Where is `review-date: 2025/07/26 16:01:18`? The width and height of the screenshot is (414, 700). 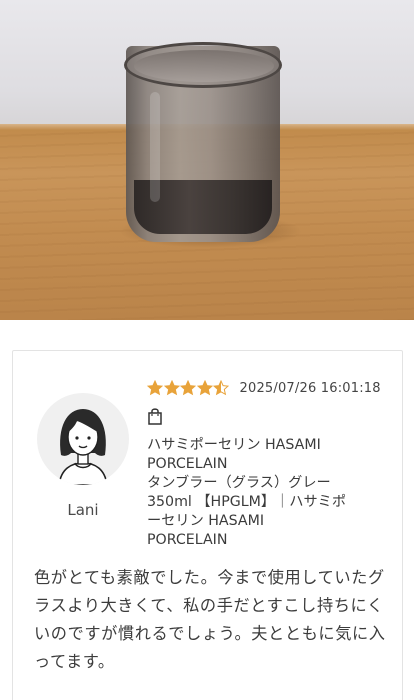 review-date: 2025/07/26 16:01:18 is located at coordinates (310, 388).